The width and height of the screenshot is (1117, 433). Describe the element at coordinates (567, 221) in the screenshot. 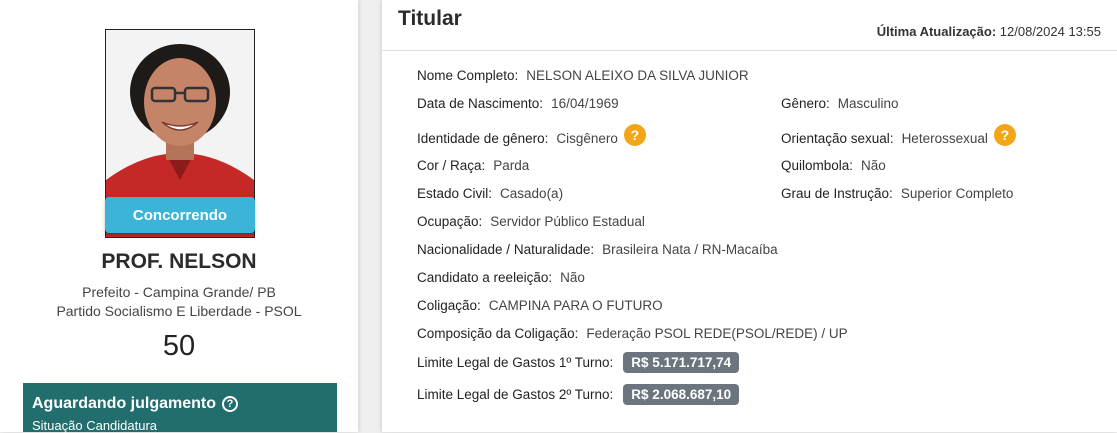

I see `field-value: Servidor Público Estadual` at that location.